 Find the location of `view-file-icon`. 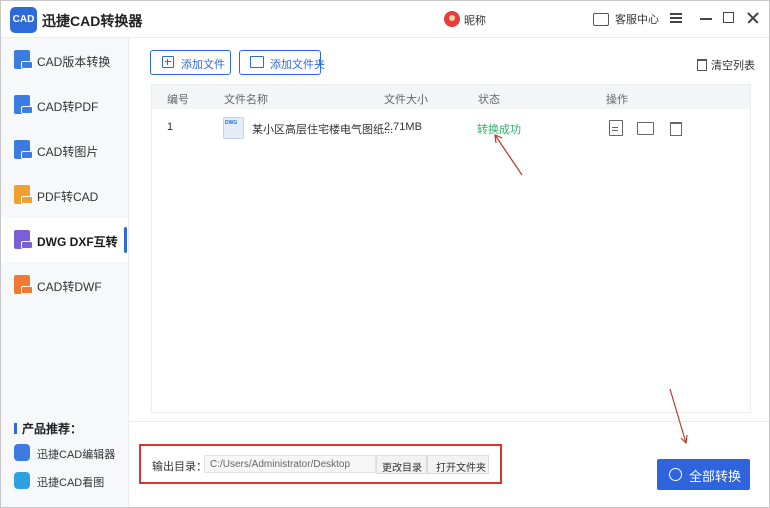

view-file-icon is located at coordinates (616, 128).